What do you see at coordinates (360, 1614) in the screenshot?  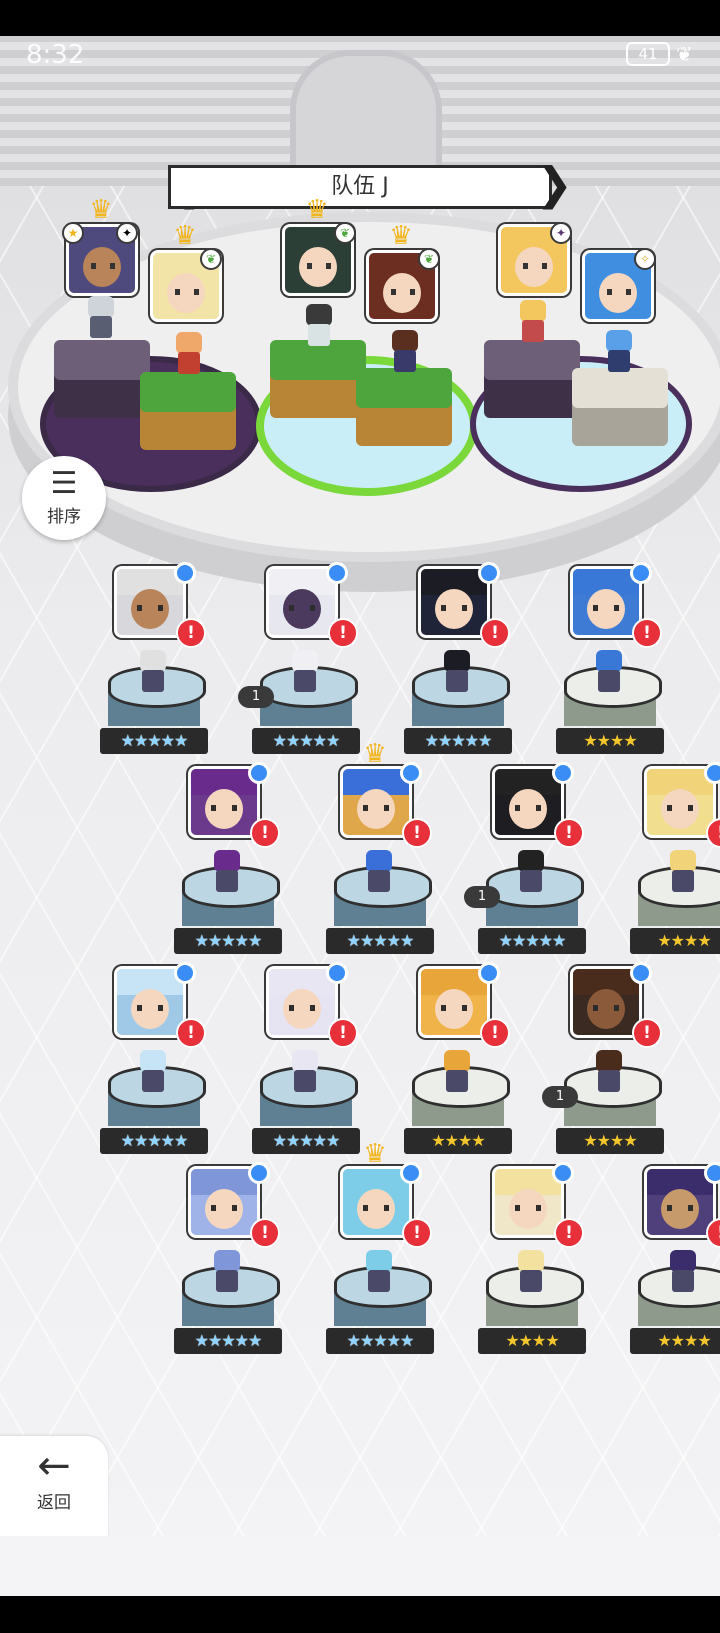 I see `nav-bar` at bounding box center [360, 1614].